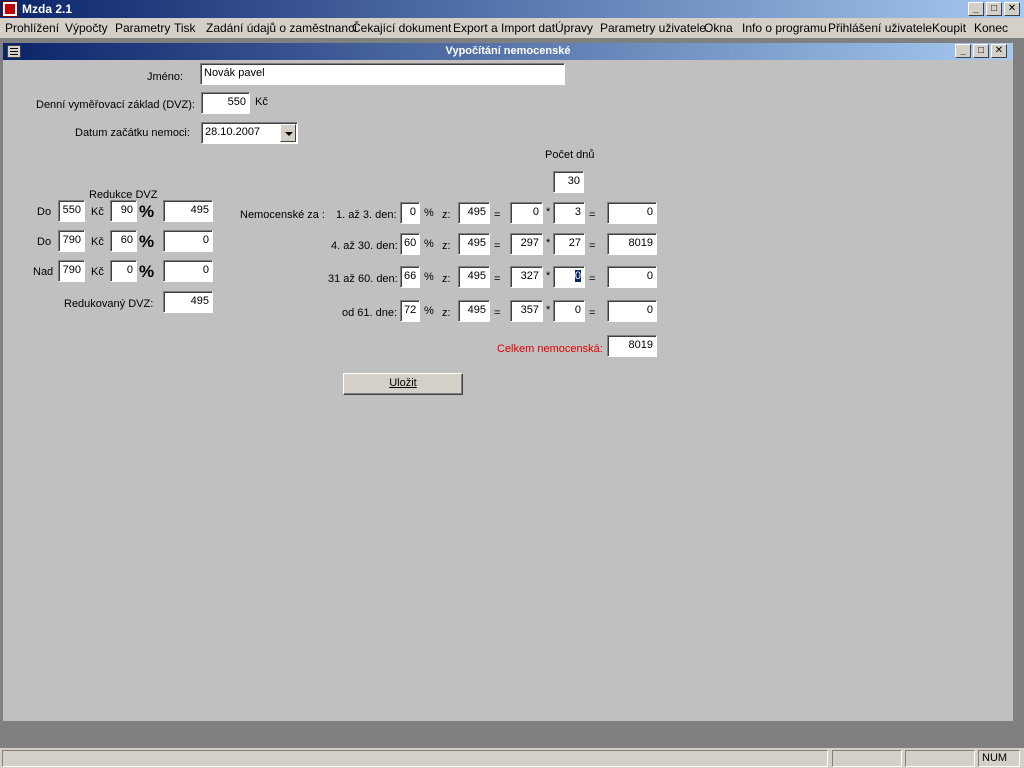 Image resolution: width=1024 pixels, height=768 pixels. I want to click on dvz-field: 550, so click(225, 103).